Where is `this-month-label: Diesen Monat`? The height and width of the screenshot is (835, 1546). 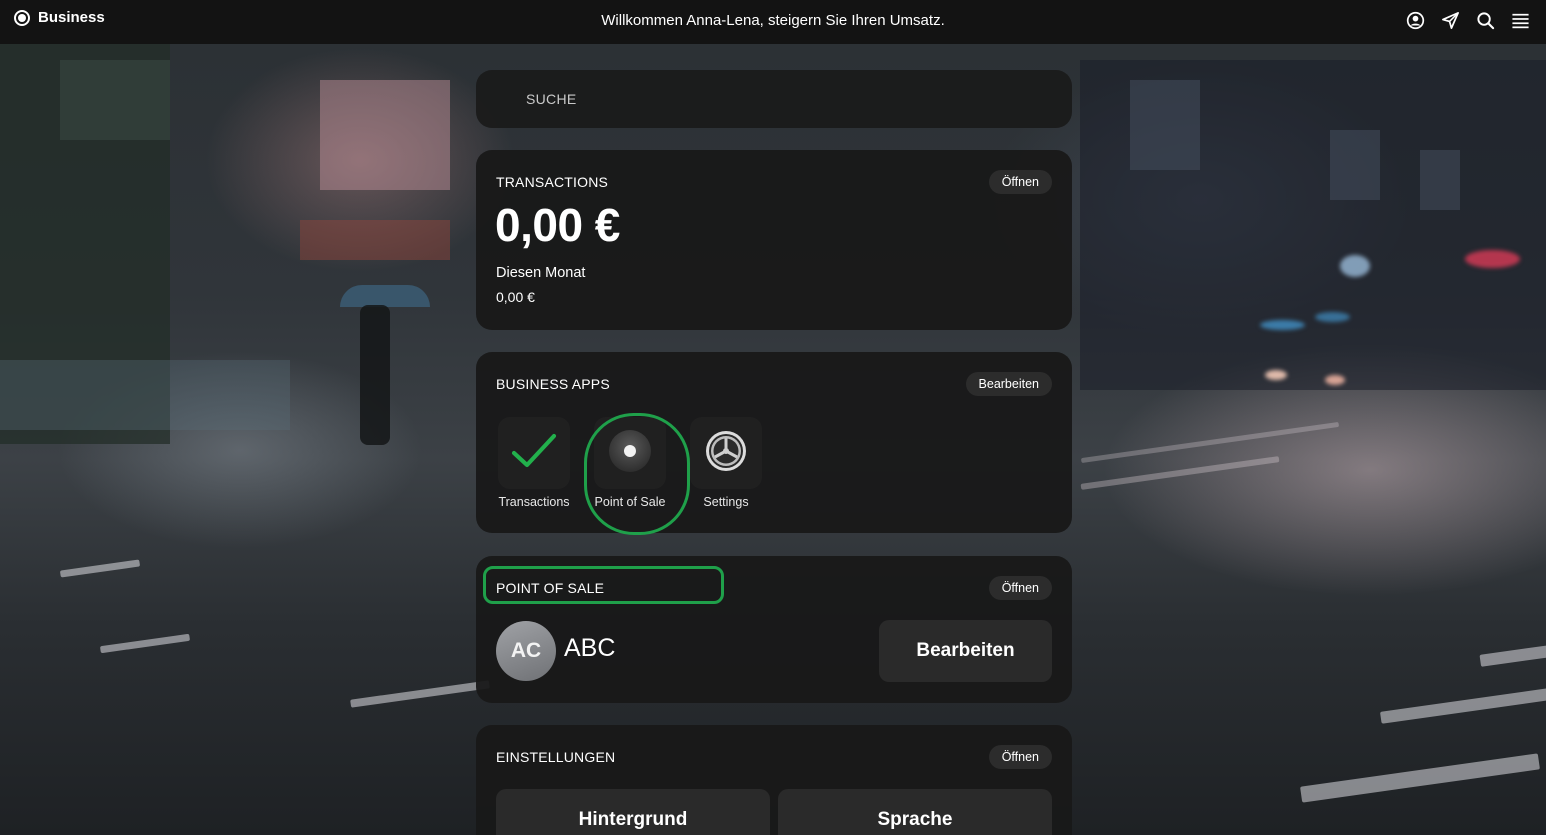 this-month-label: Diesen Monat is located at coordinates (541, 273).